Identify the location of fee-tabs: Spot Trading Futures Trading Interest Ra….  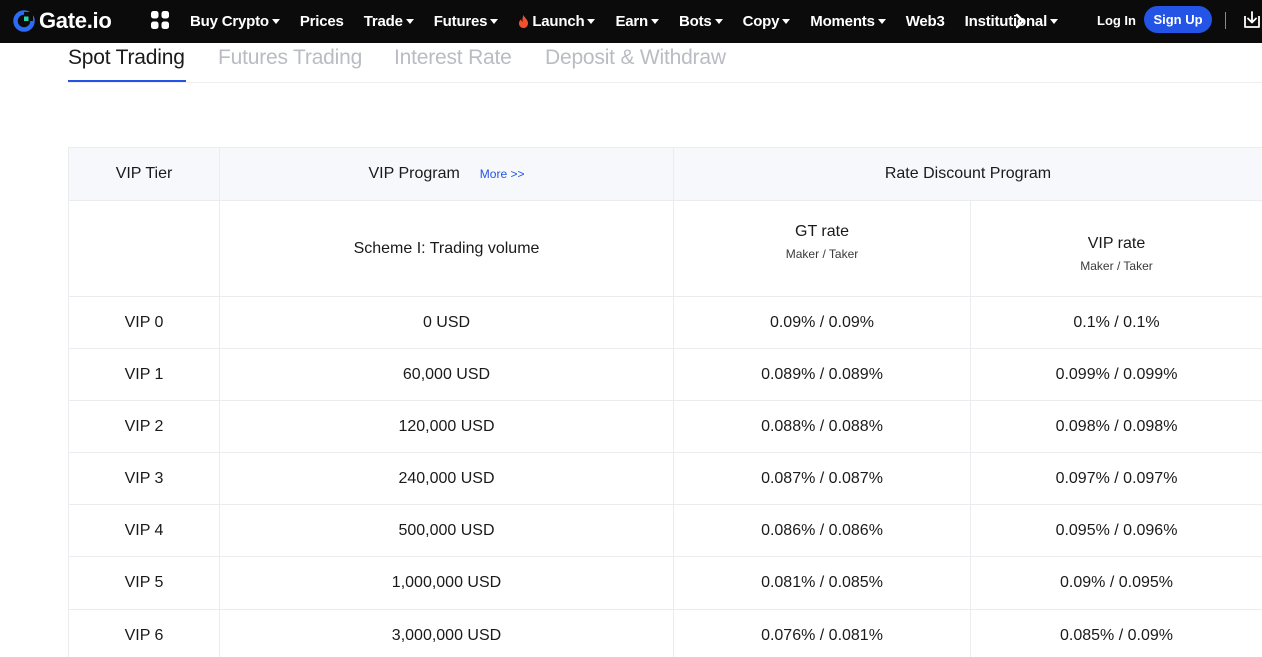
(665, 63).